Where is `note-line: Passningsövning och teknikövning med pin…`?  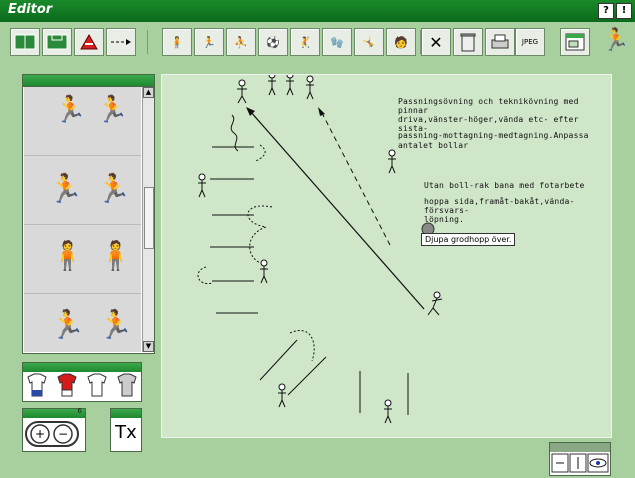
note-line: Passningsövning och teknikövning med pin… is located at coordinates (504, 106).